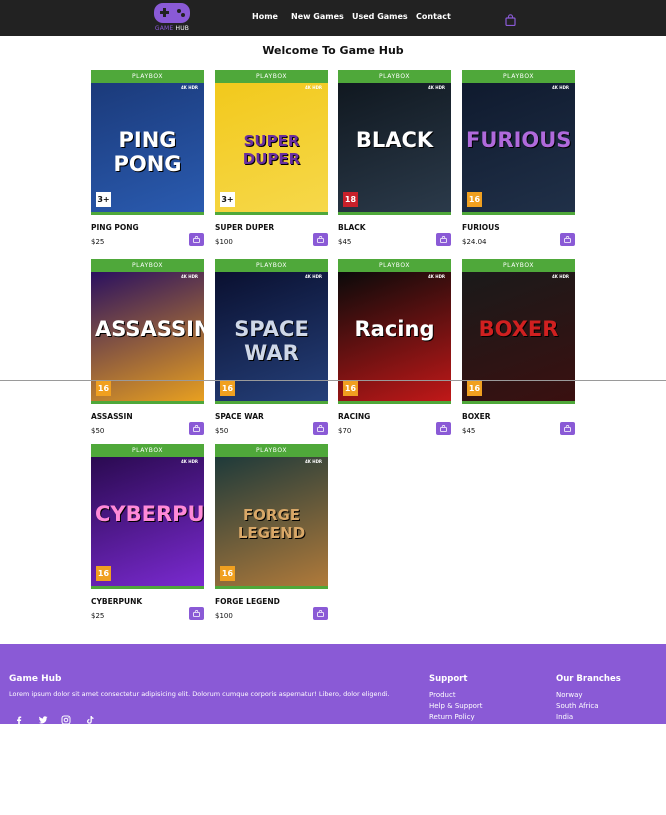 This screenshot has height=815, width=666. I want to click on product-card: PLAYBOX 4K HDR BOXER 16 BOXER $45, so click(518, 349).